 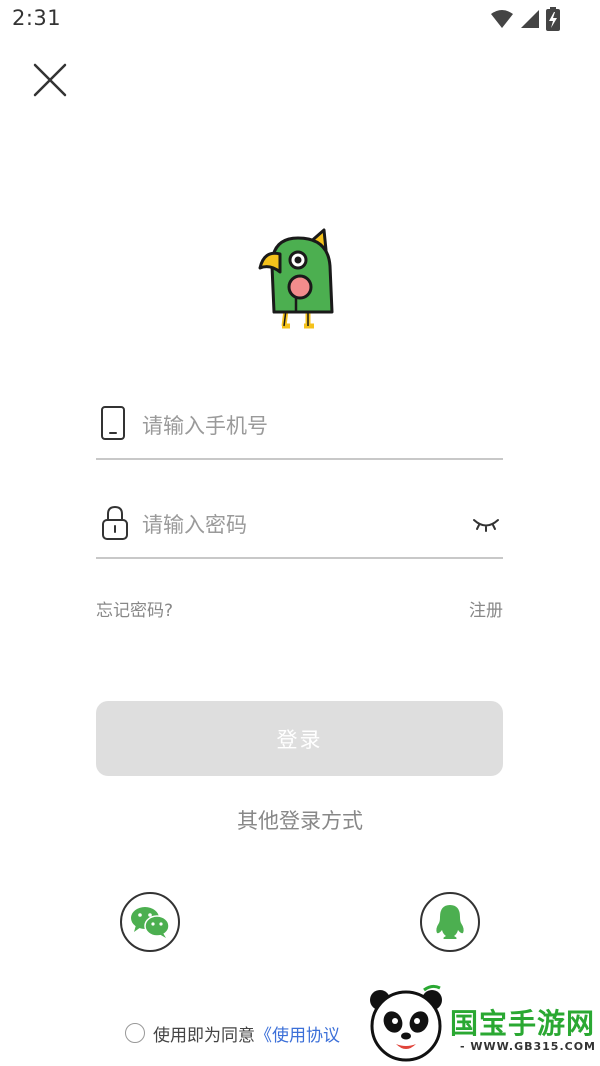 I want to click on register-link: 注册, so click(x=486, y=608).